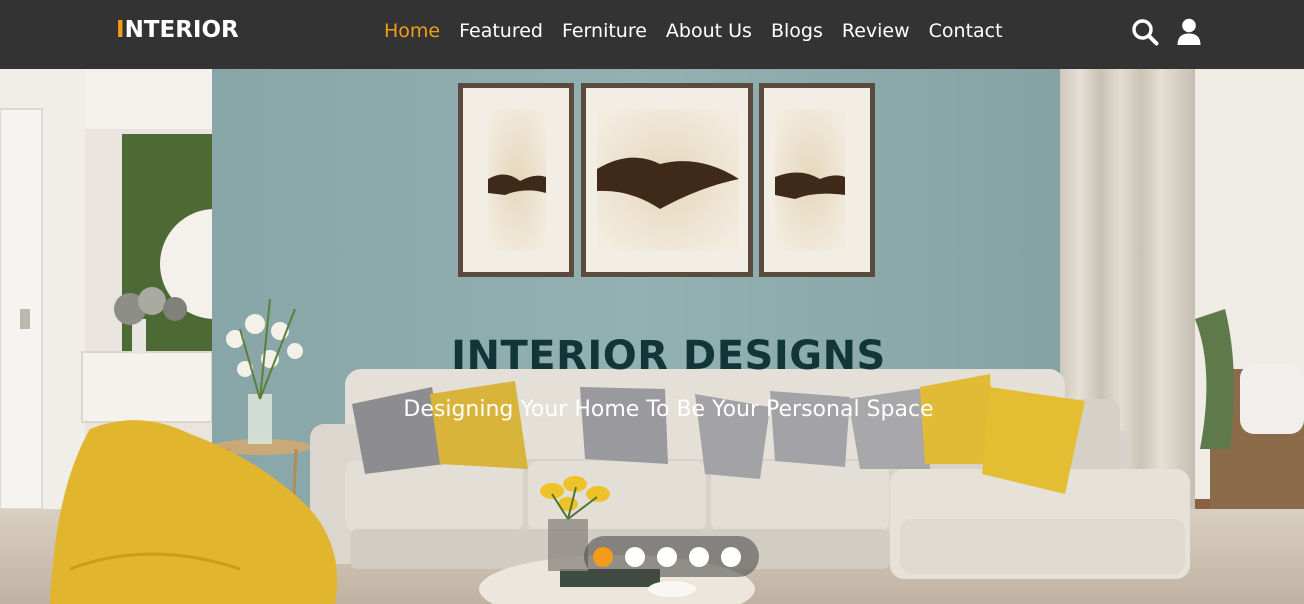  What do you see at coordinates (120, 30) in the screenshot?
I see `logo-accent-letter: I` at bounding box center [120, 30].